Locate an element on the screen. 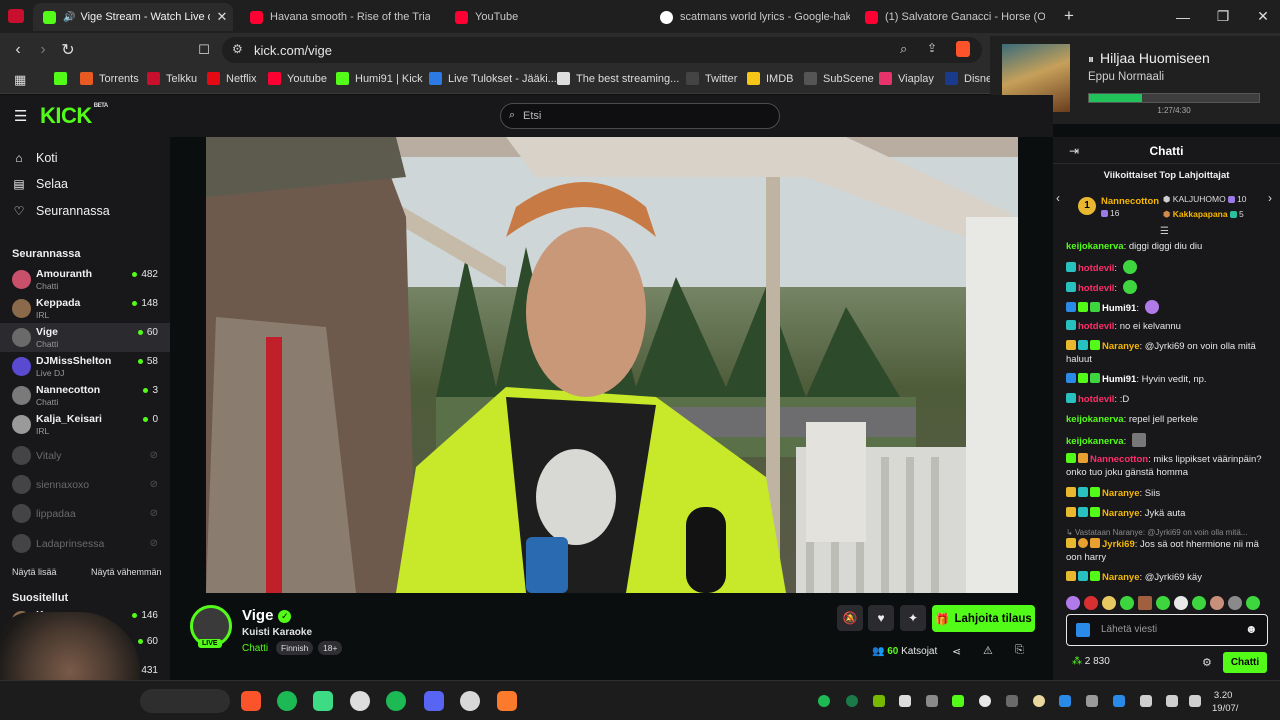 The height and width of the screenshot is (720, 1280). gift-subscription-button: 🎁 Lahjoita tilaus is located at coordinates (983, 618).